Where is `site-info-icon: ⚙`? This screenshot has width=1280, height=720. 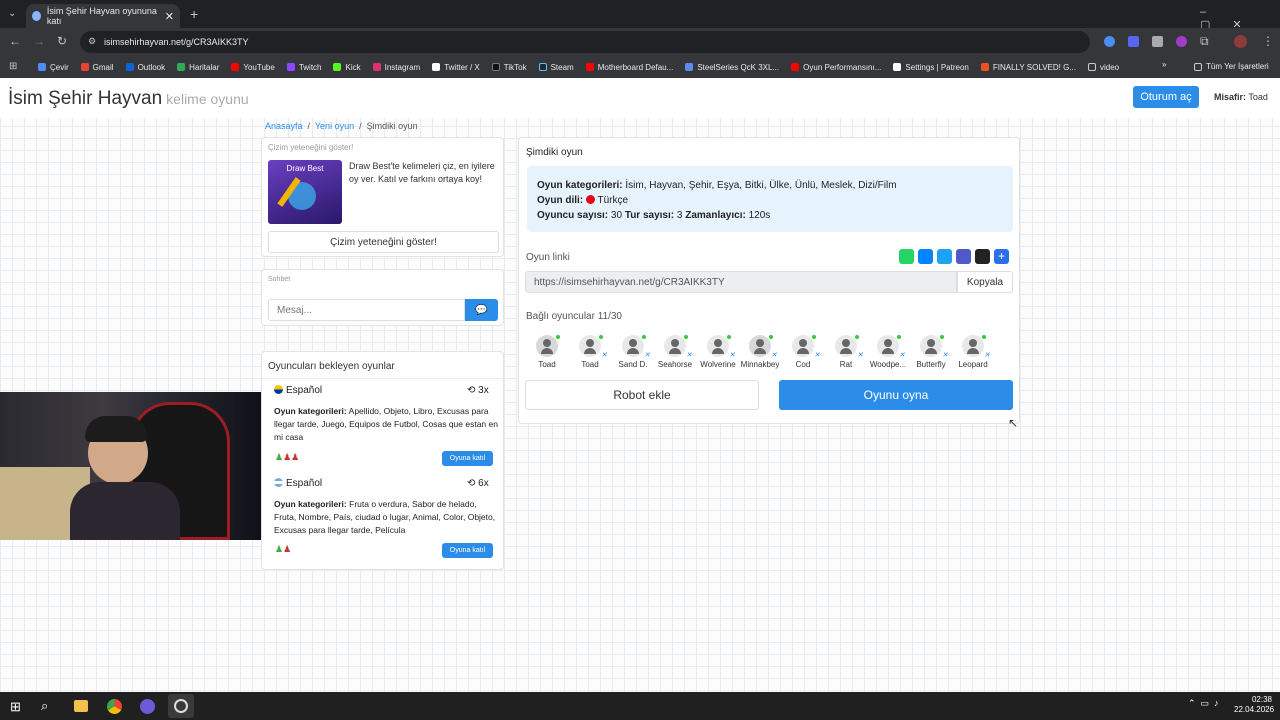 site-info-icon: ⚙ is located at coordinates (92, 41).